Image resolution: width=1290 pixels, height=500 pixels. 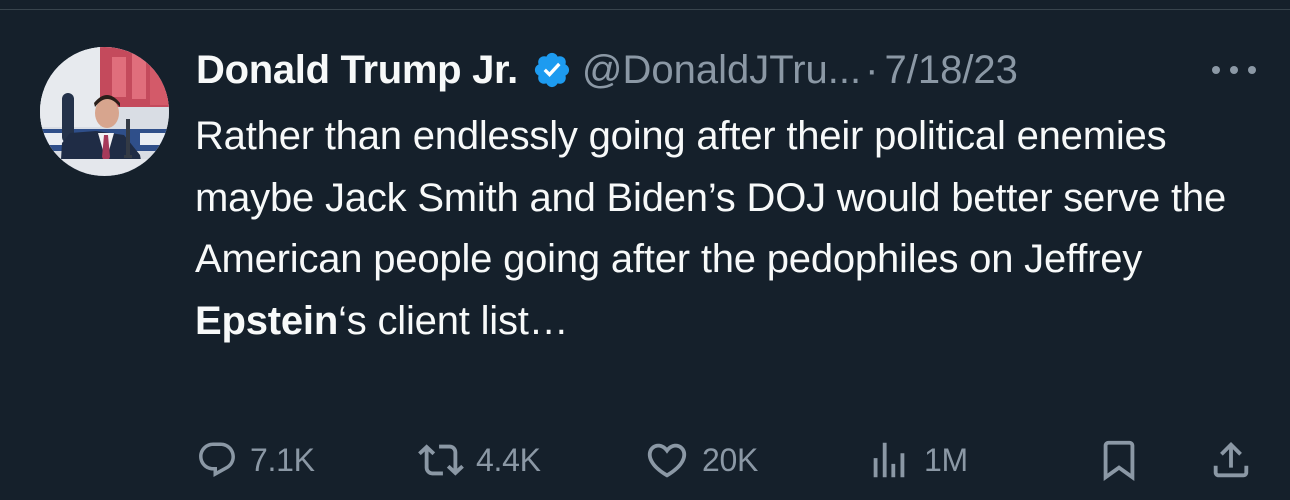 I want to click on like-button: 20K, so click(x=701, y=460).